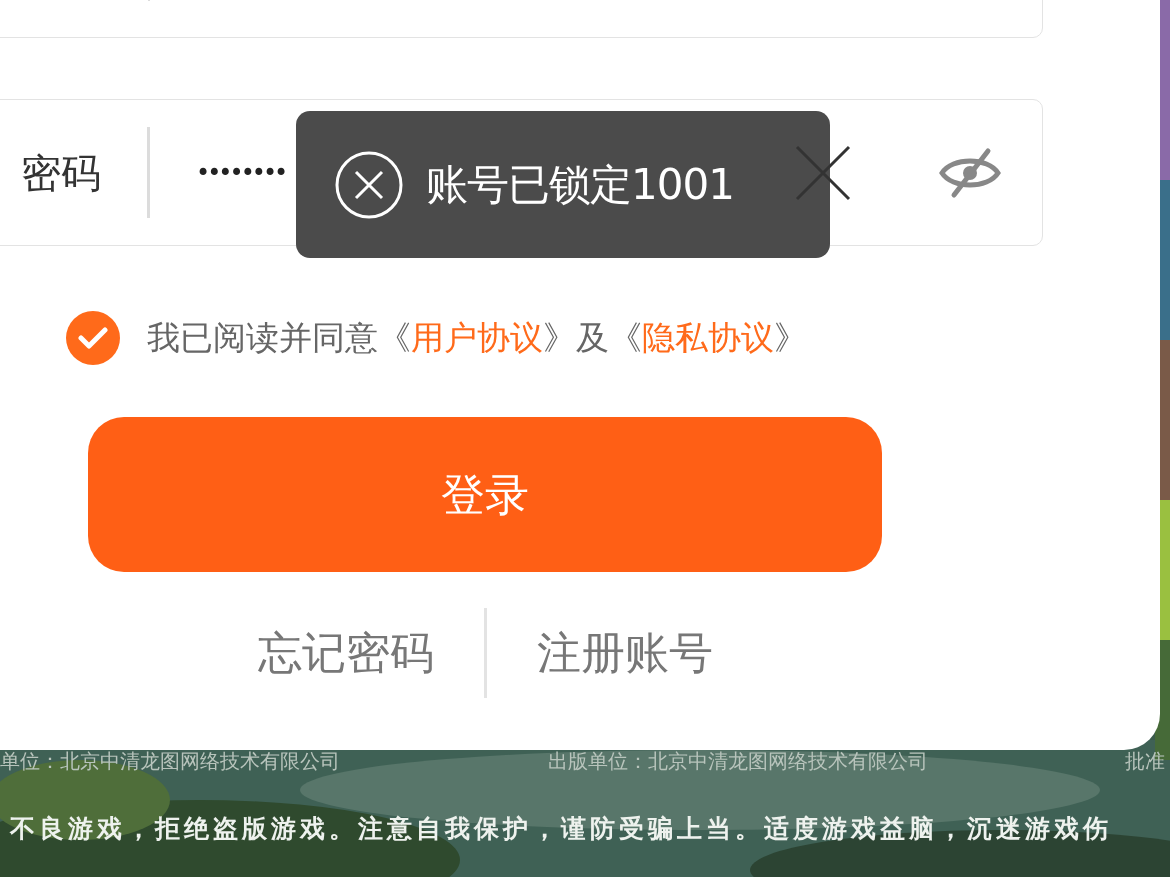  What do you see at coordinates (580, 185) in the screenshot?
I see `toast-message: 账号已锁定1001` at bounding box center [580, 185].